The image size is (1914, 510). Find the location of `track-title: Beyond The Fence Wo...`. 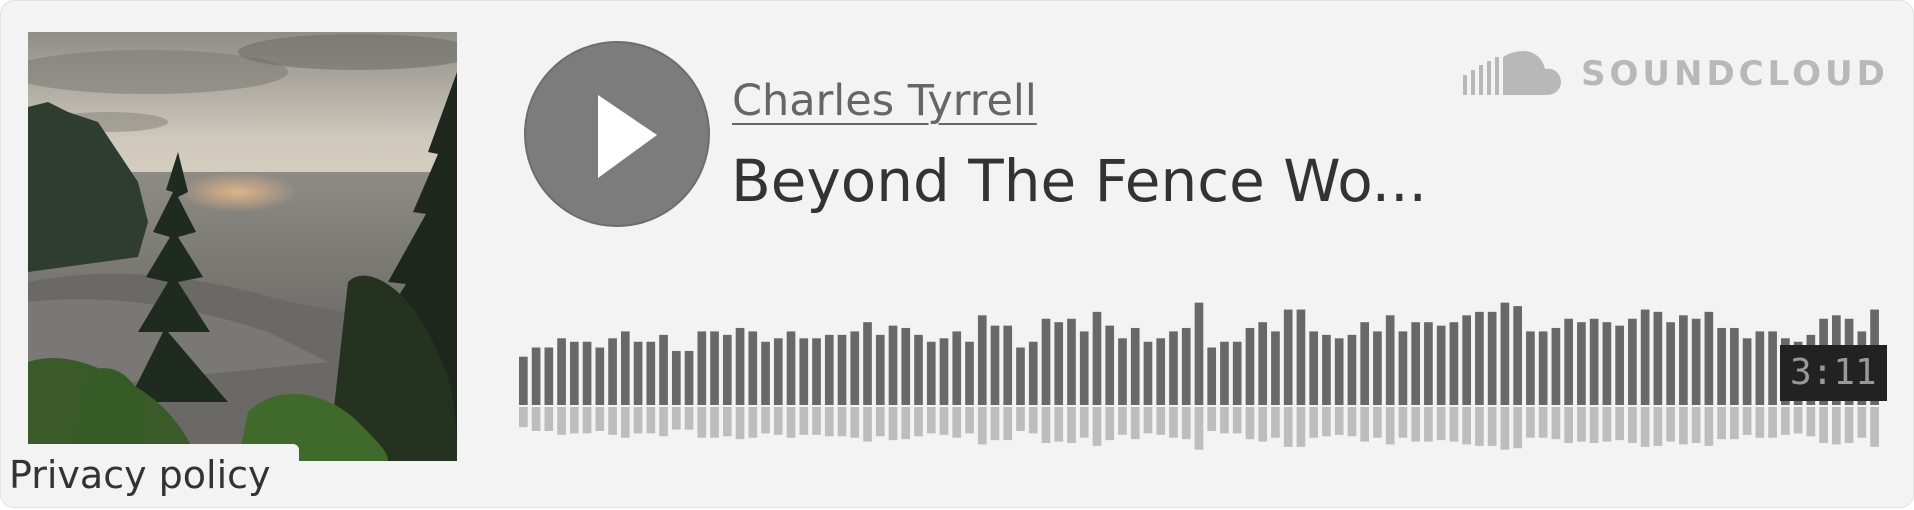

track-title: Beyond The Fence Wo... is located at coordinates (1079, 181).